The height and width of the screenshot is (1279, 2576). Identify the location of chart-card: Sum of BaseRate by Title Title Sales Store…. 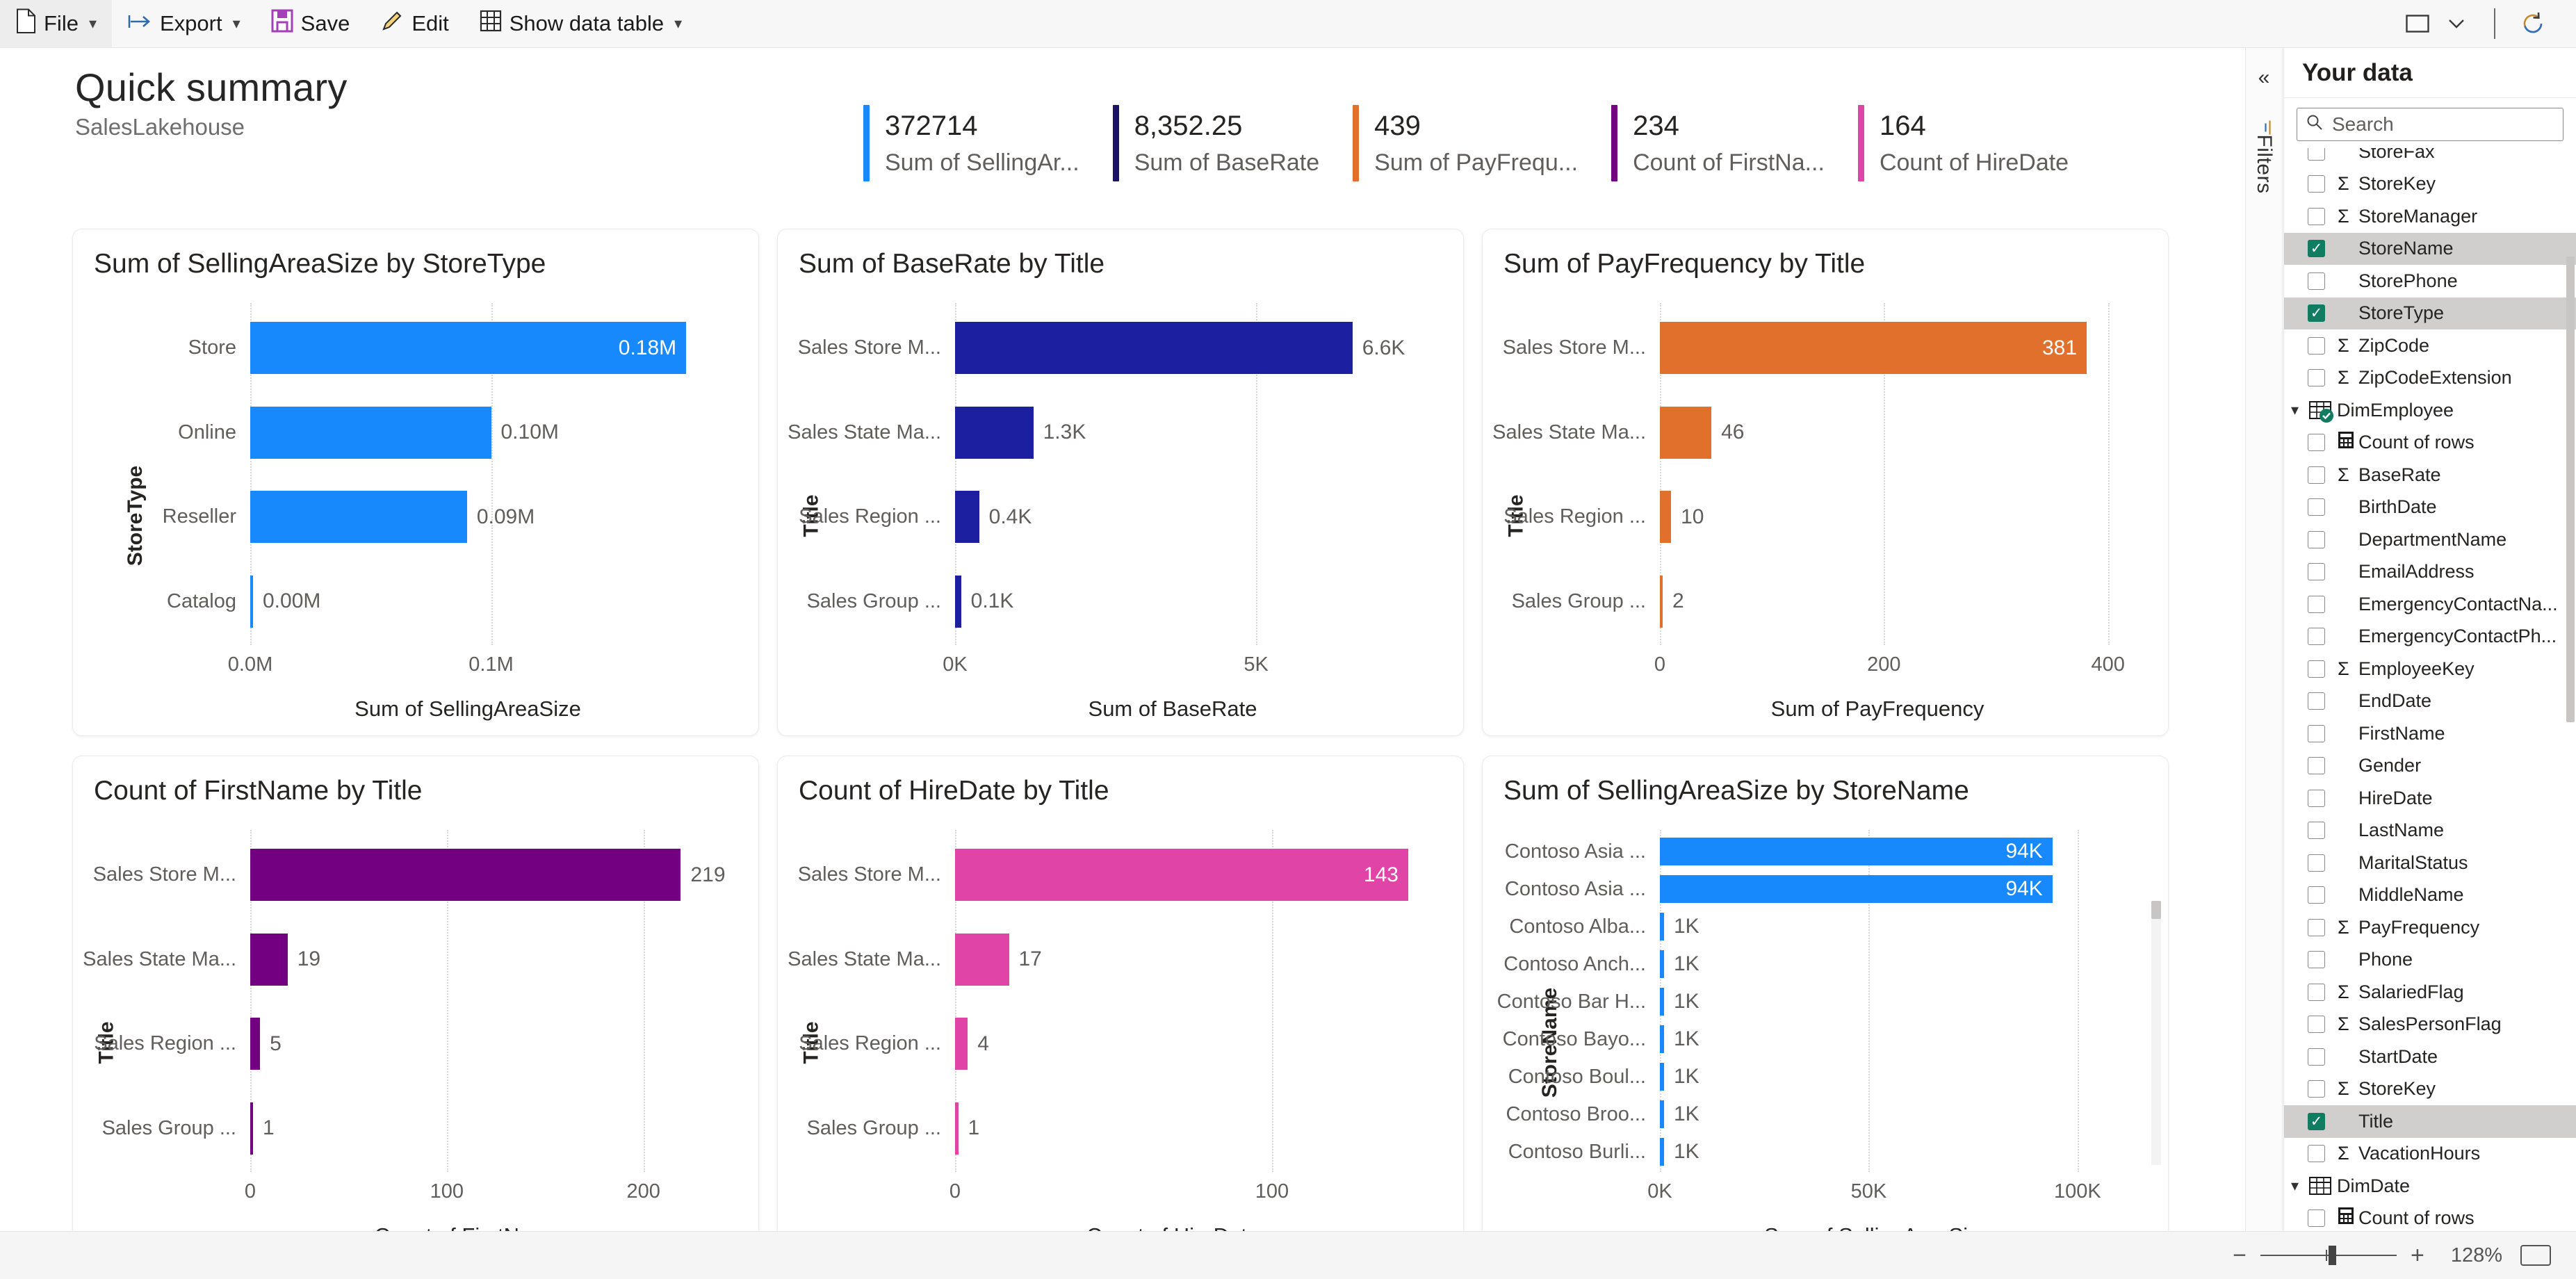
(1120, 482).